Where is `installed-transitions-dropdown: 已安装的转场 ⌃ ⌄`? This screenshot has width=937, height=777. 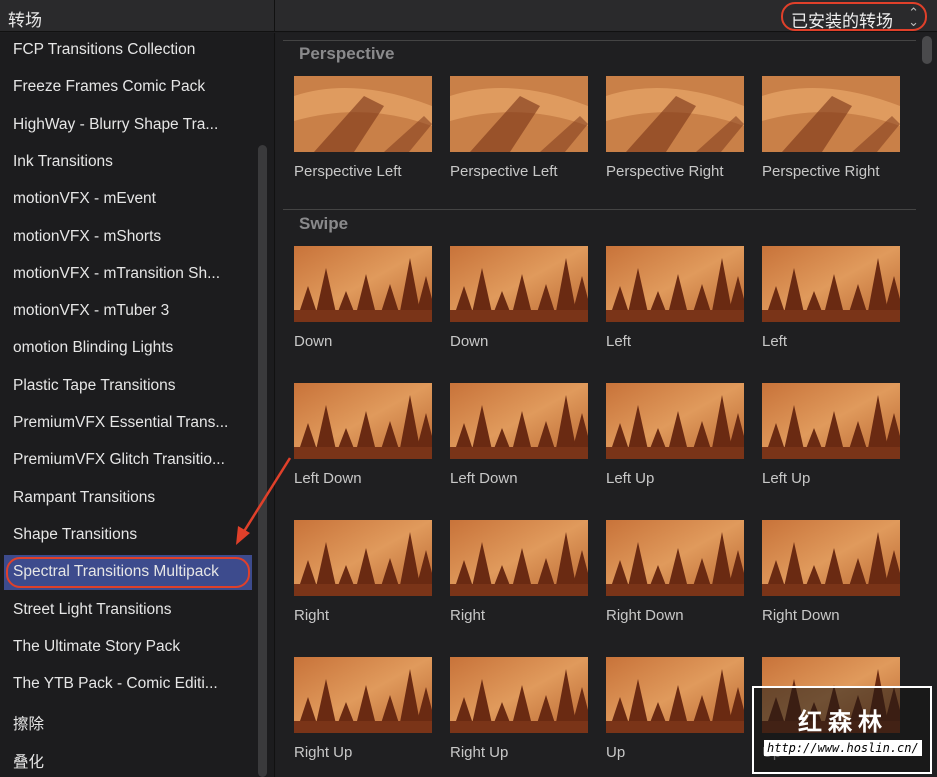 installed-transitions-dropdown: 已安装的转场 ⌃ ⌄ is located at coordinates (854, 16).